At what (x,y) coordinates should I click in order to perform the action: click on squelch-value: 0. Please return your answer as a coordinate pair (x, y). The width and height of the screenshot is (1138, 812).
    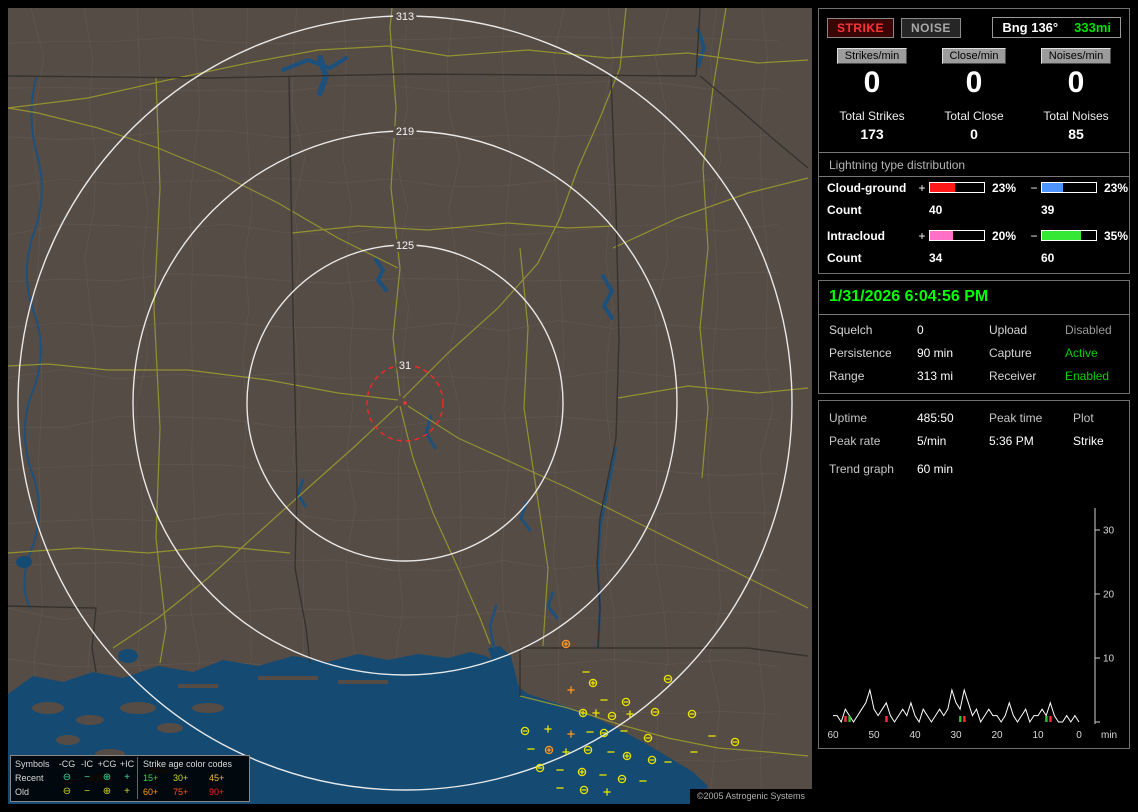
    Looking at the image, I should click on (920, 329).